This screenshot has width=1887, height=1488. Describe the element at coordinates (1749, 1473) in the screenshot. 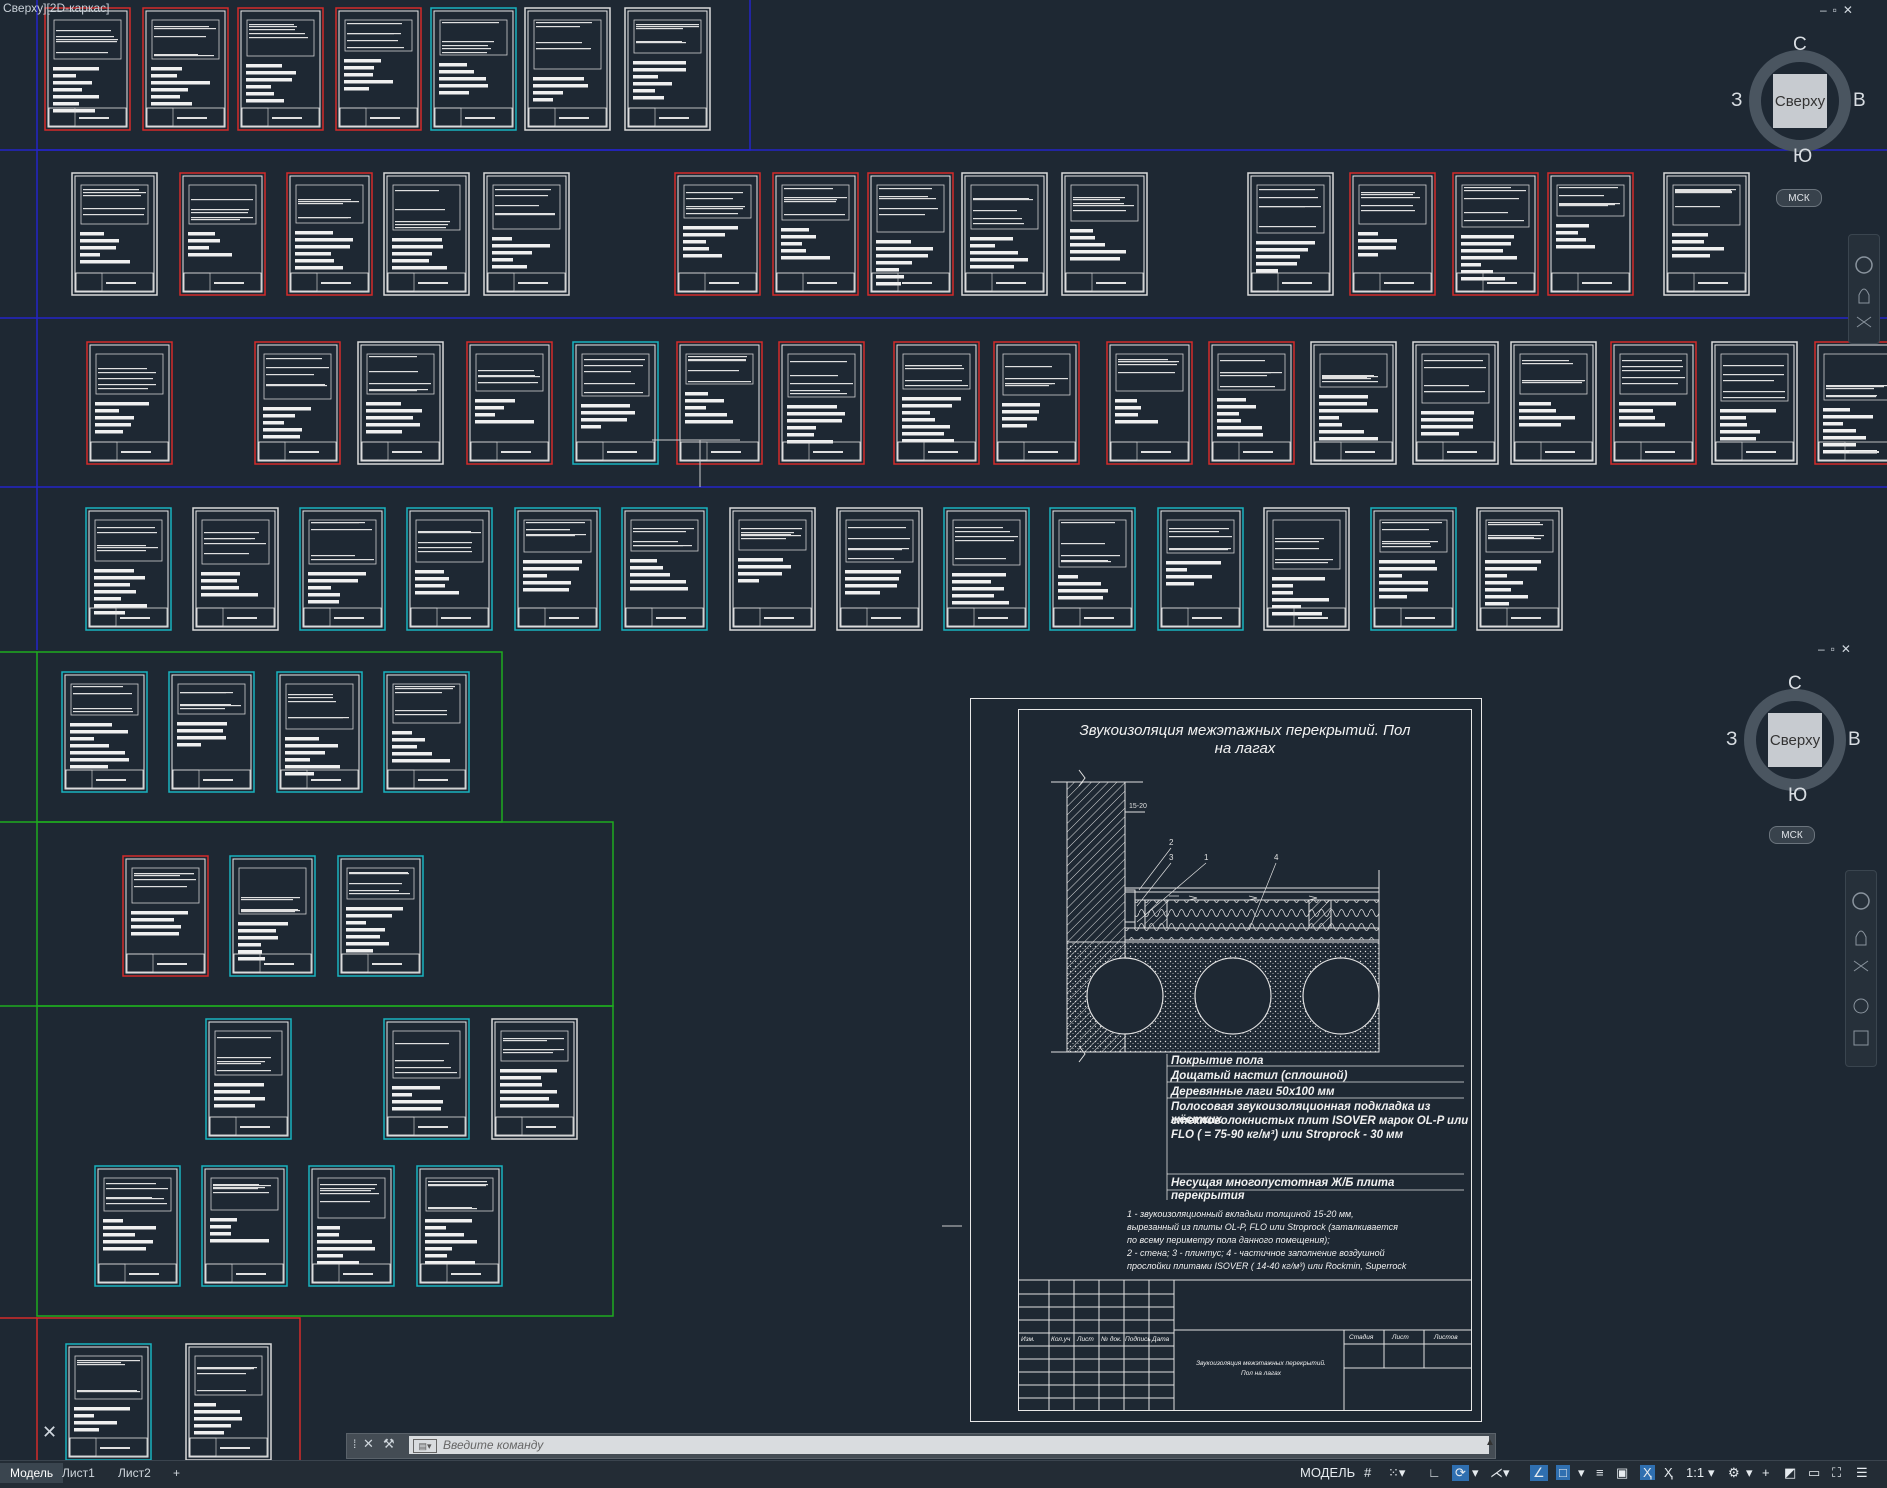

I see `workspace-dropdown-icon: ▾` at that location.